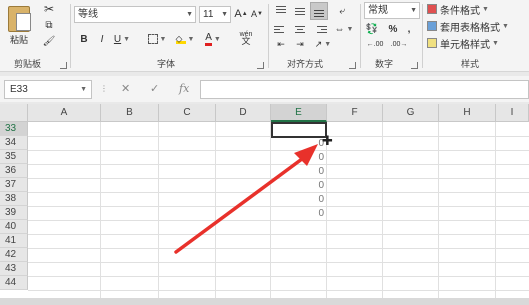 This screenshot has height=305, width=529. Describe the element at coordinates (372, 29) in the screenshot. I see `accounting-format-icon: 💱` at that location.